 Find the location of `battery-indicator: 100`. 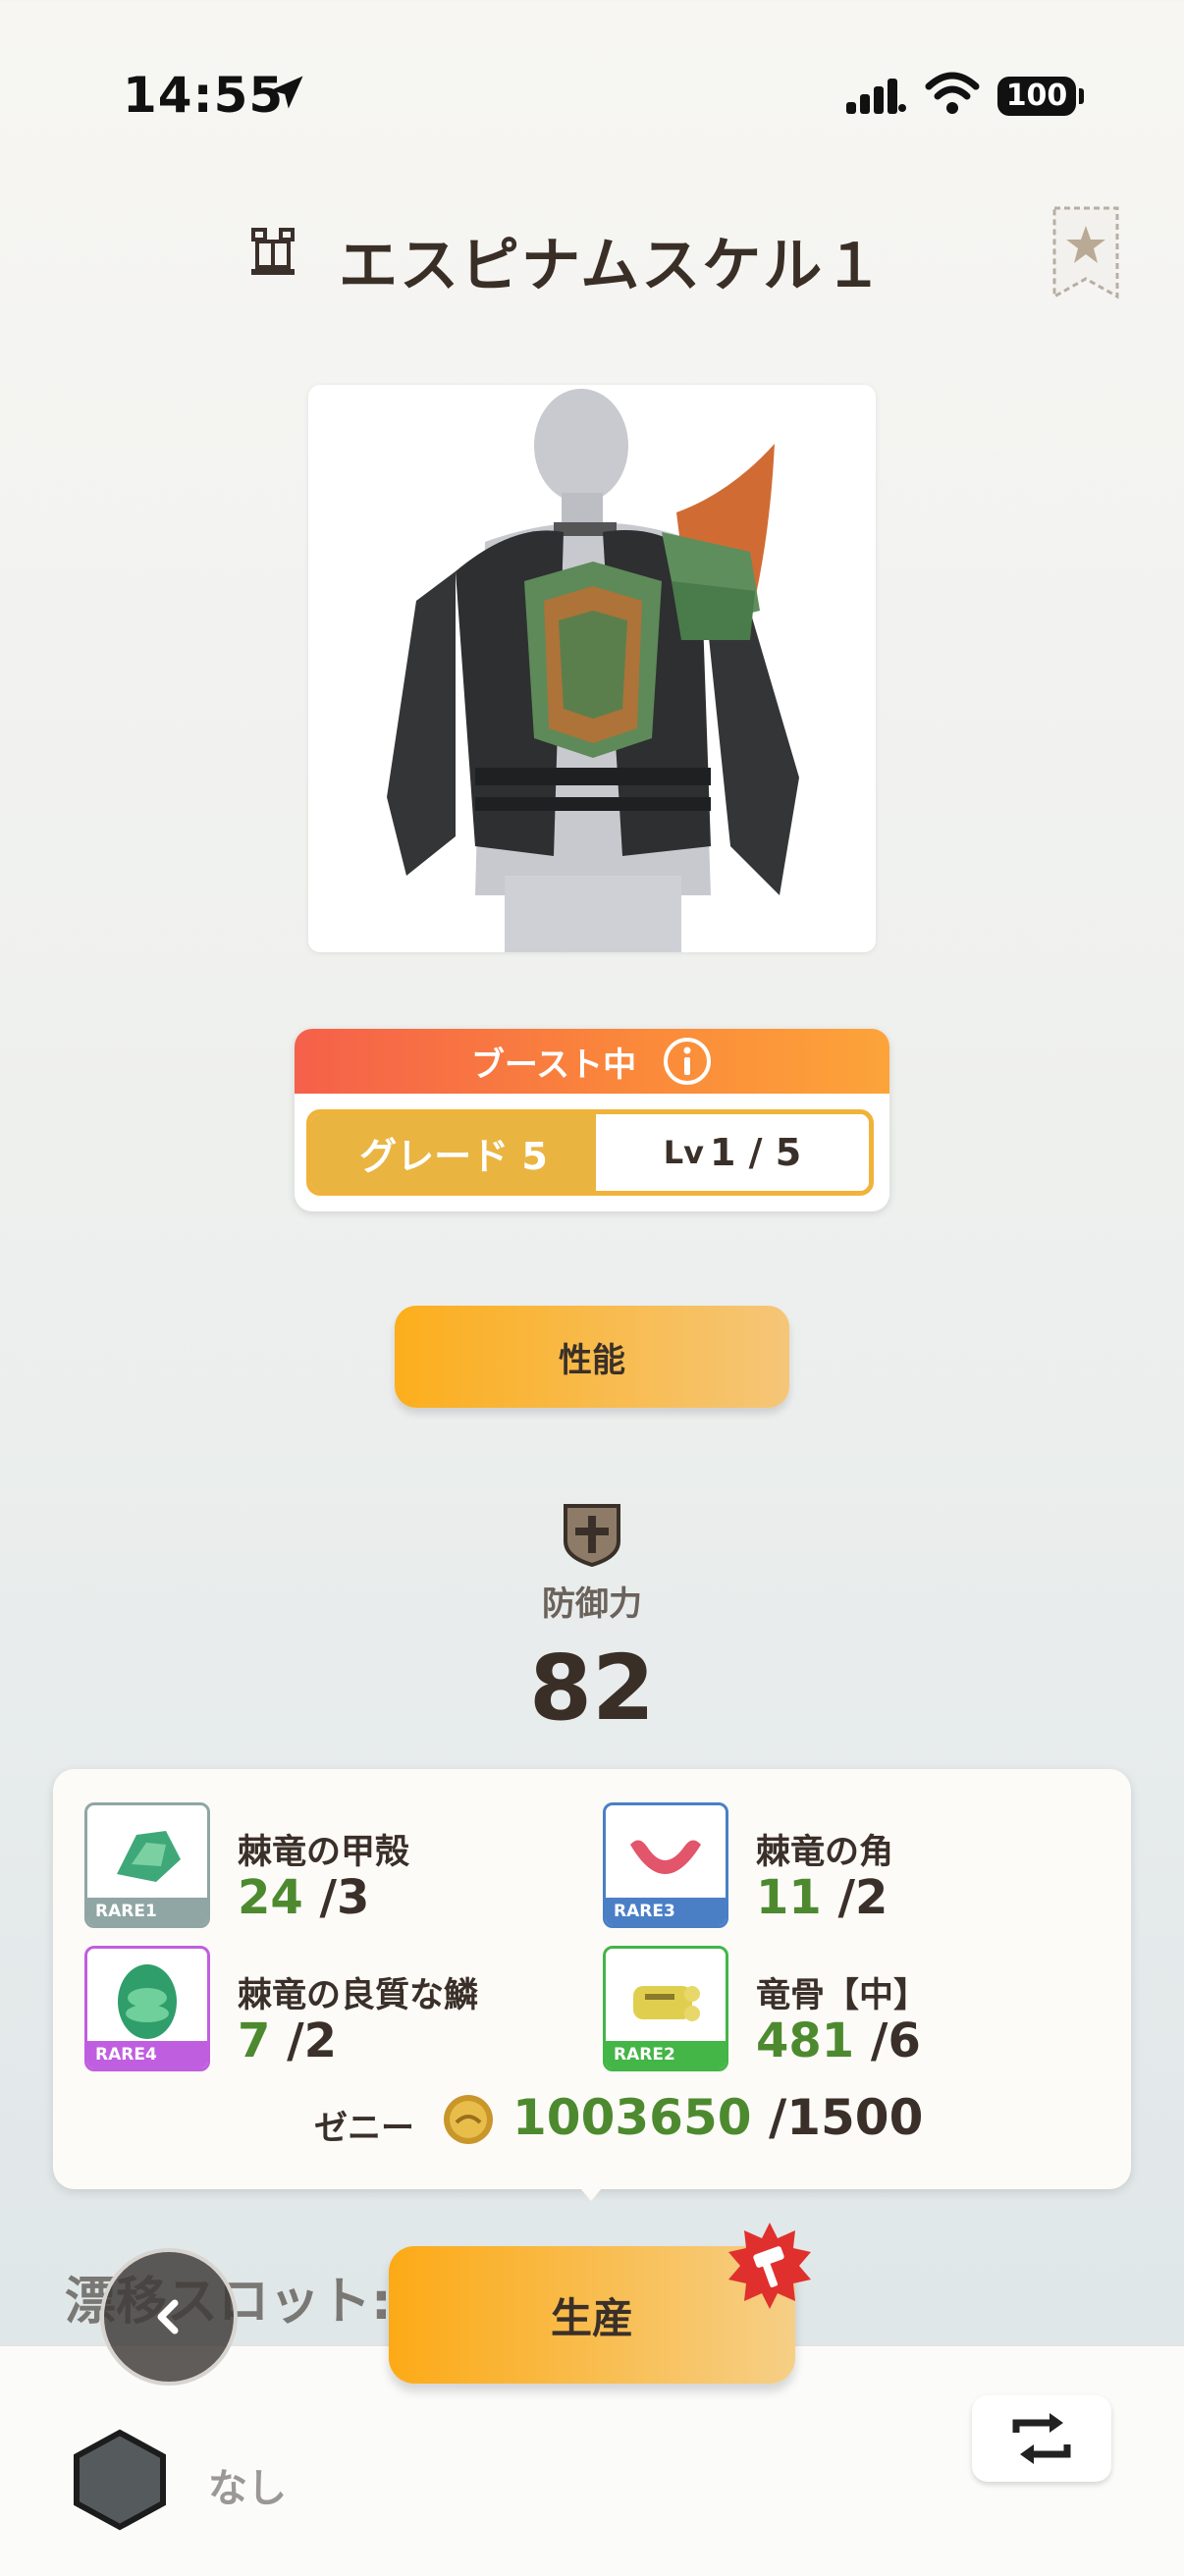

battery-indicator: 100 is located at coordinates (1041, 96).